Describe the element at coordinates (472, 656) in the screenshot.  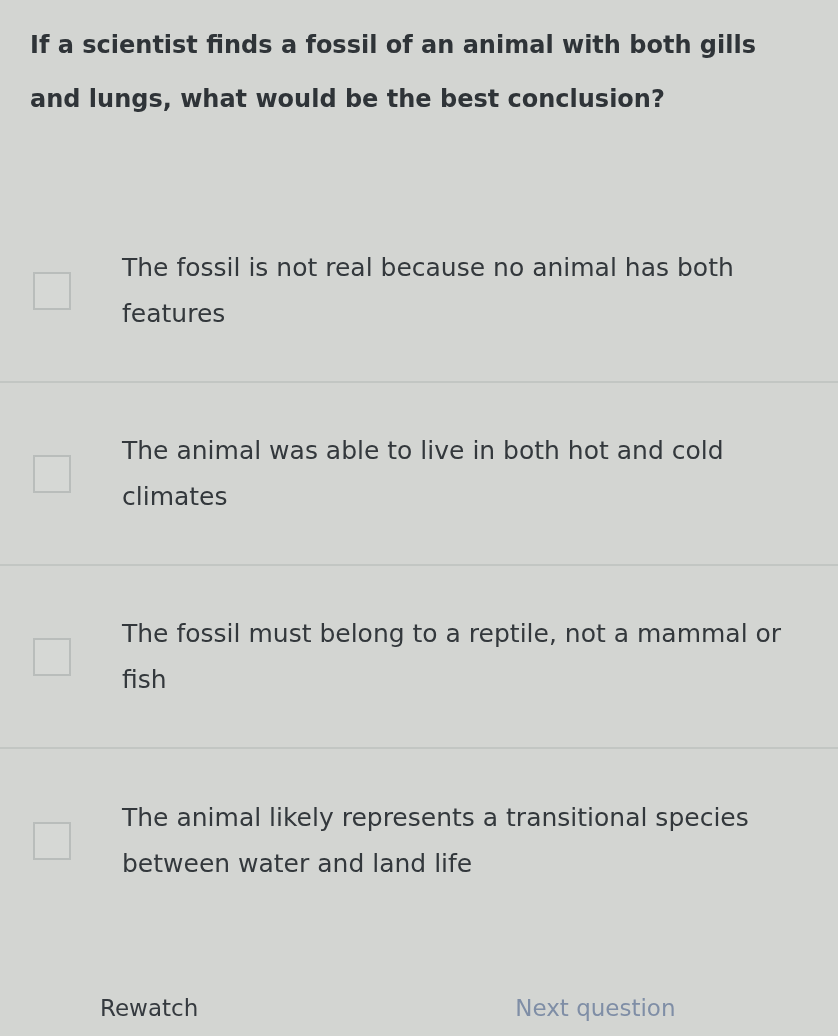
I see `answer-text: The fossil must belong to a reptile, not a mammal or fish` at that location.